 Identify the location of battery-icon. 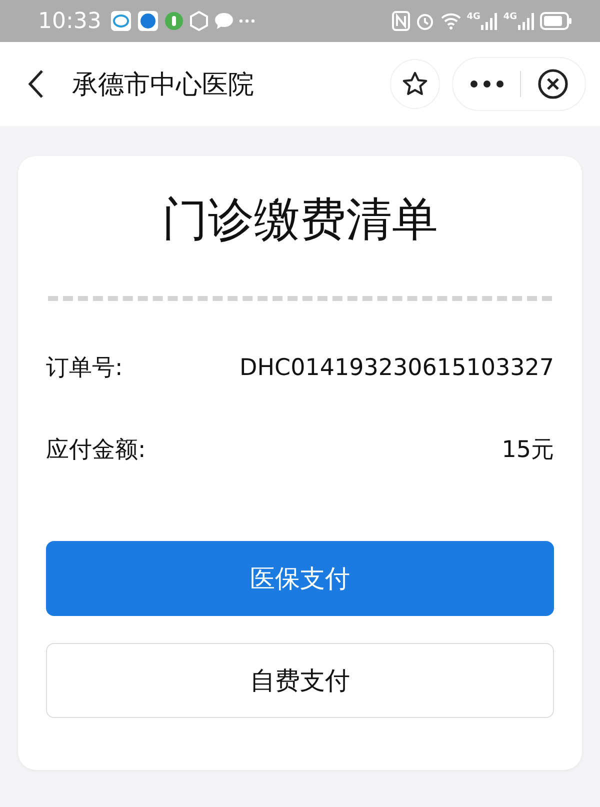
(556, 21).